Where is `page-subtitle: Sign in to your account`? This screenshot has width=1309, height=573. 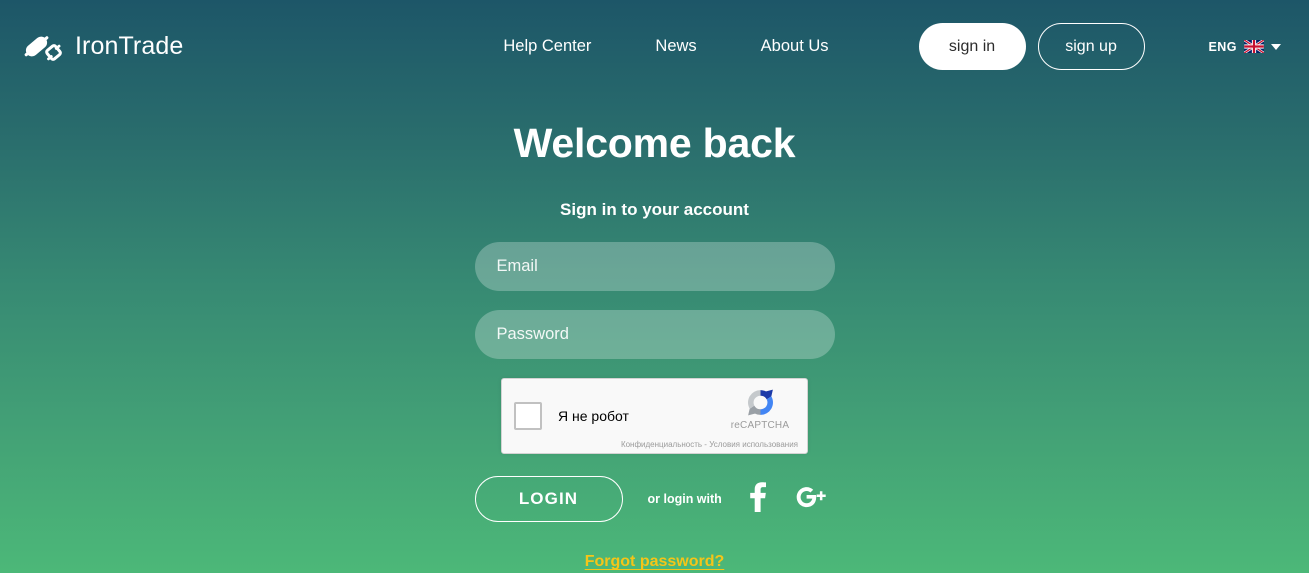
page-subtitle: Sign in to your account is located at coordinates (654, 210).